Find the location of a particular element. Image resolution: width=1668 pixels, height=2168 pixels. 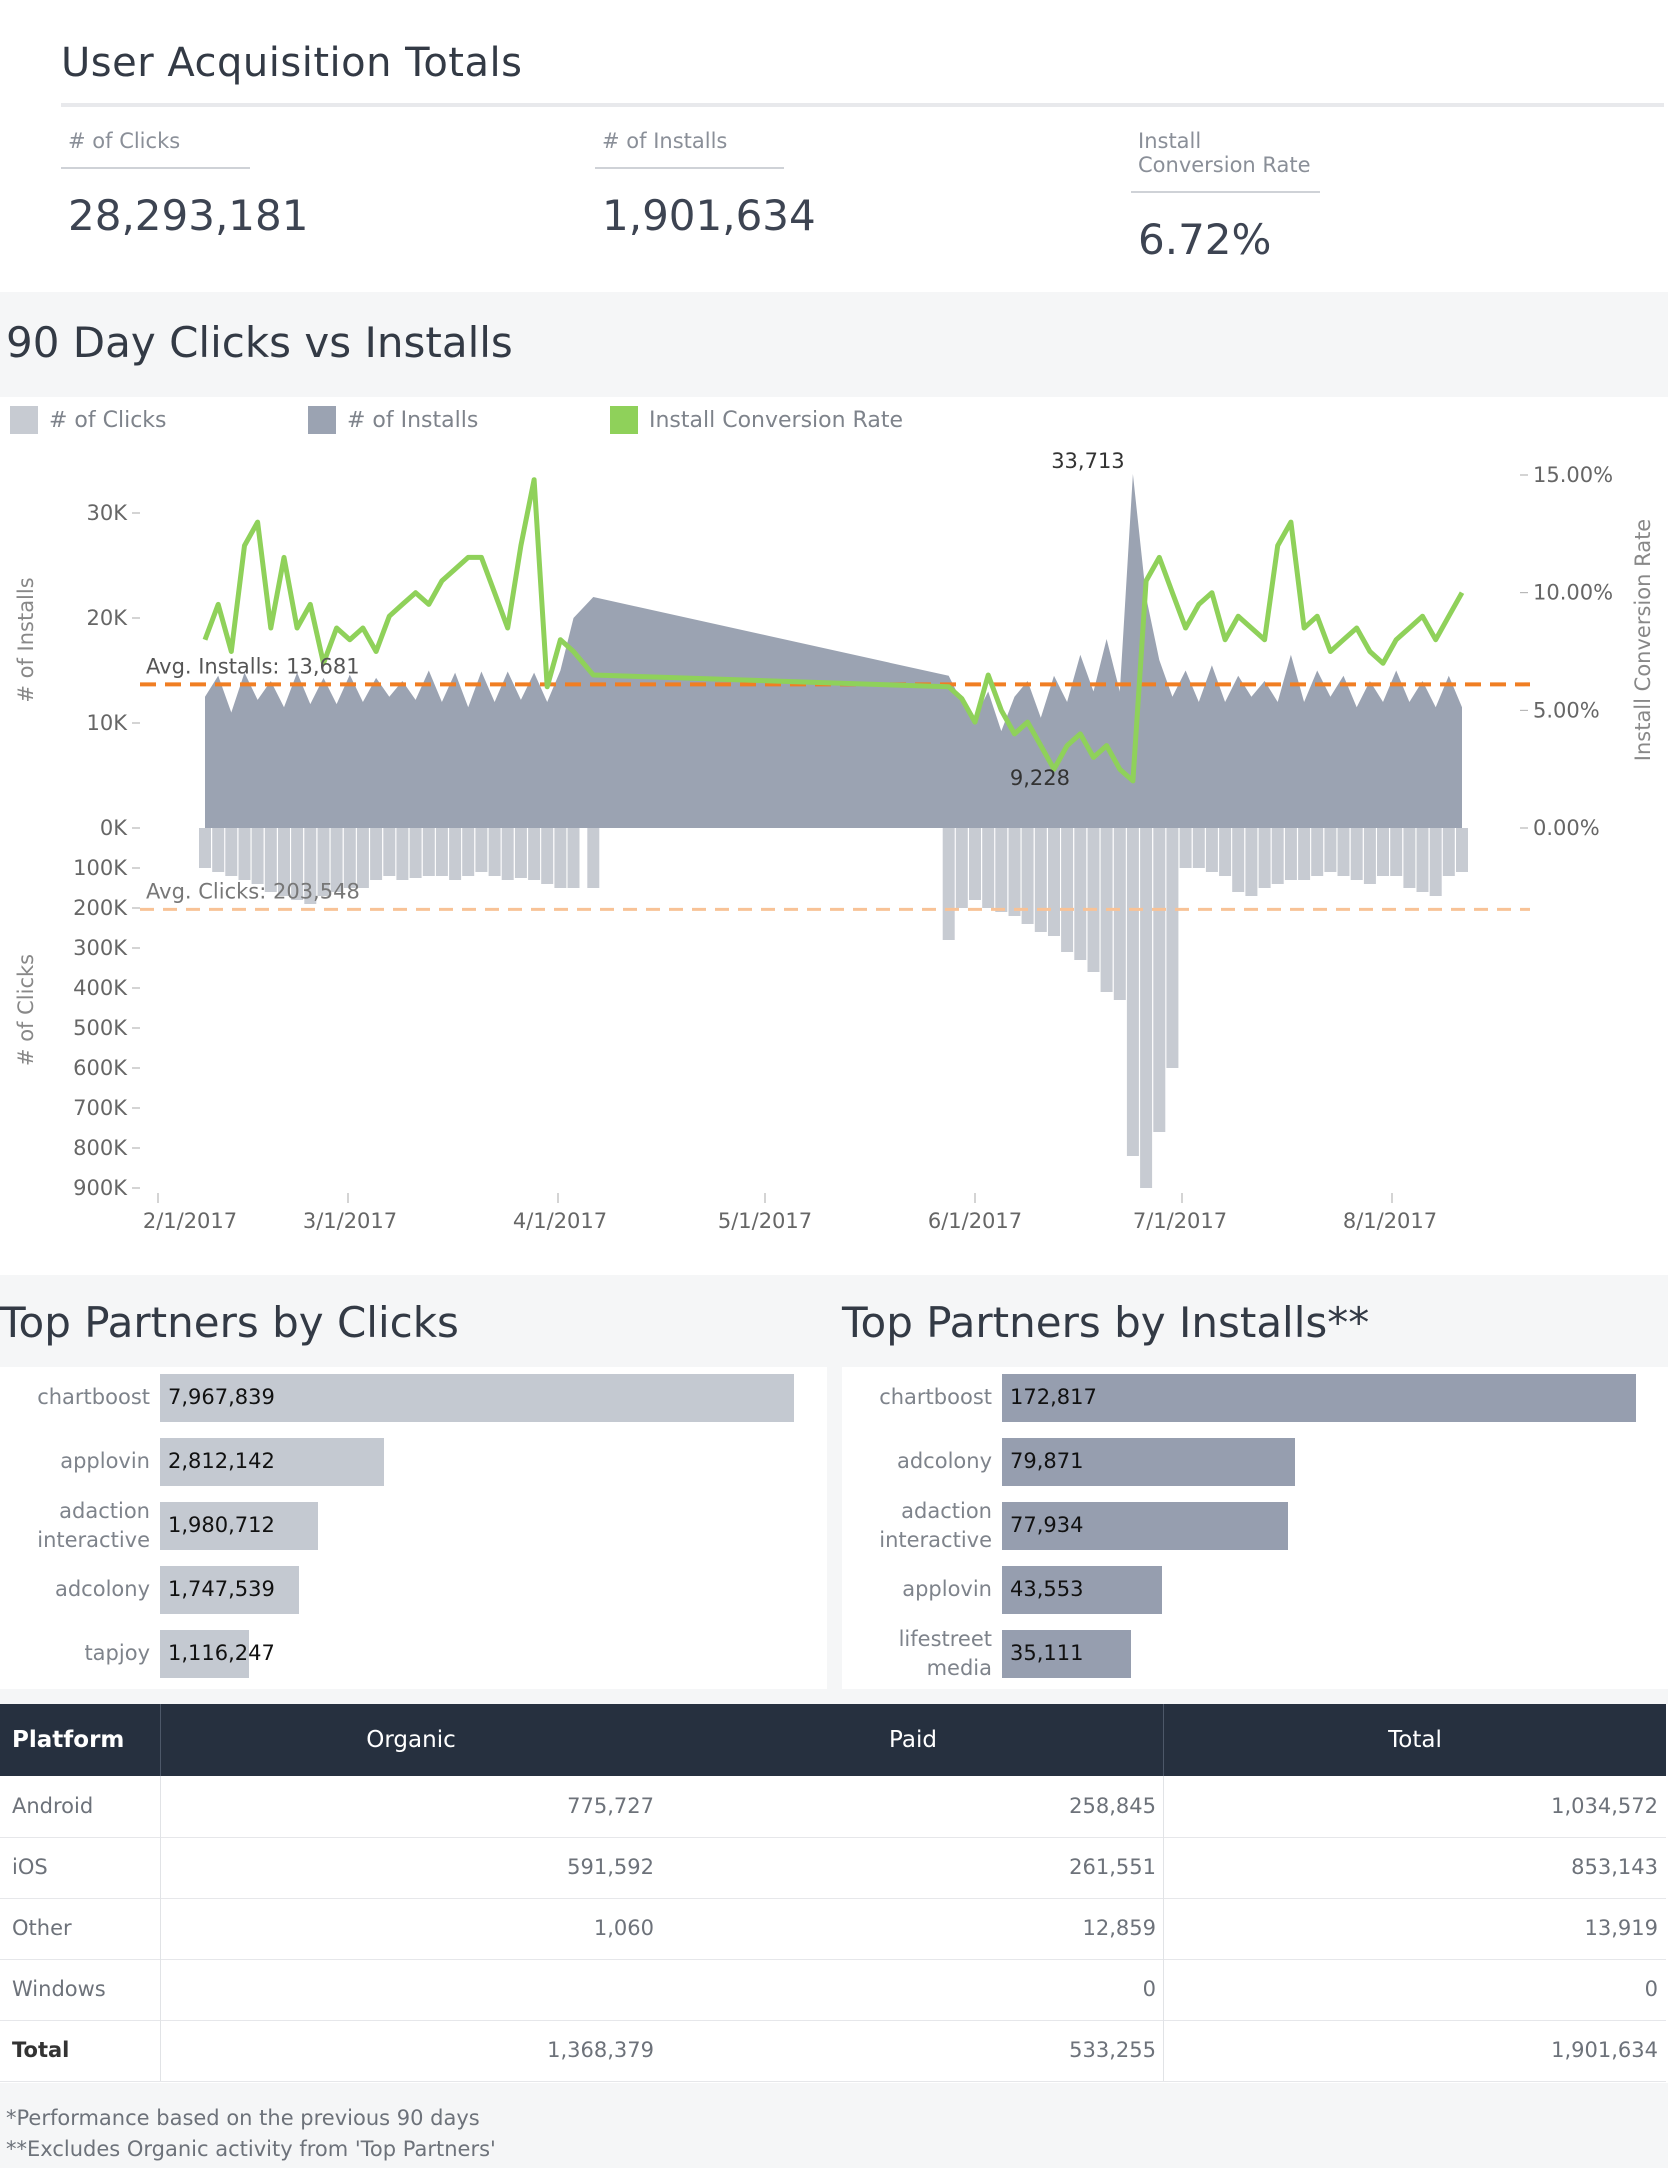

partner-installs-label: chartboost is located at coordinates (917, 1397).